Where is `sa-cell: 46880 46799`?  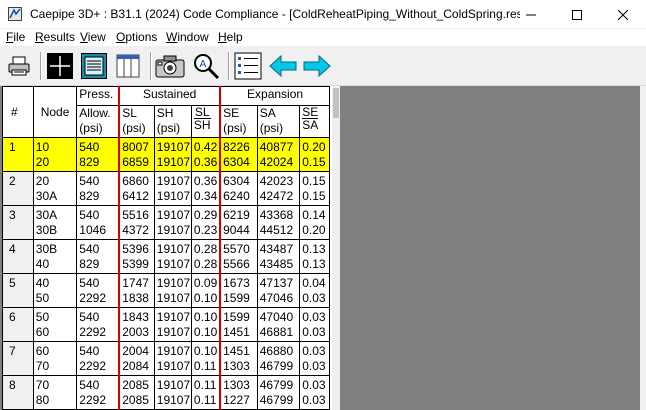
sa-cell: 46880 46799 is located at coordinates (278, 358).